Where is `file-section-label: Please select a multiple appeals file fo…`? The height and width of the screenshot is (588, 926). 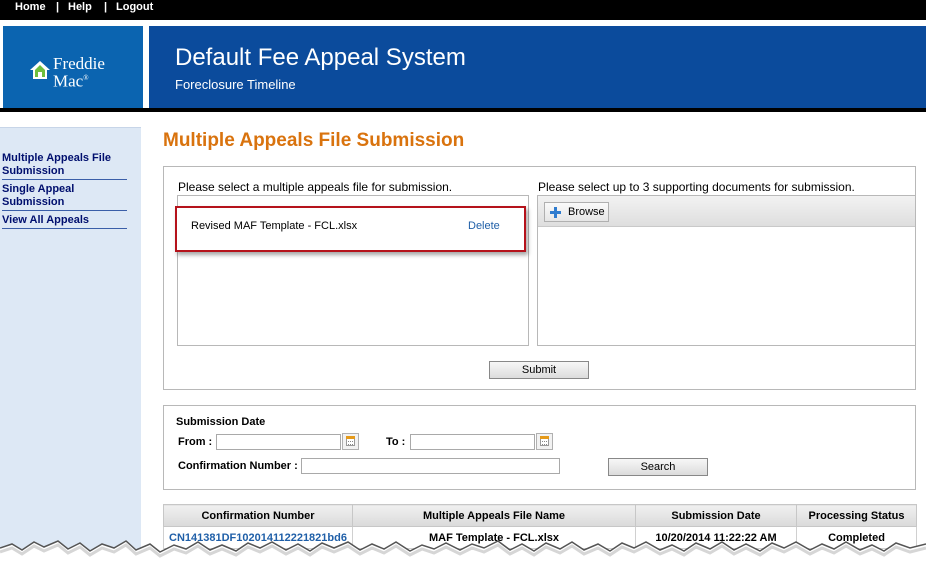 file-section-label: Please select a multiple appeals file fo… is located at coordinates (315, 187).